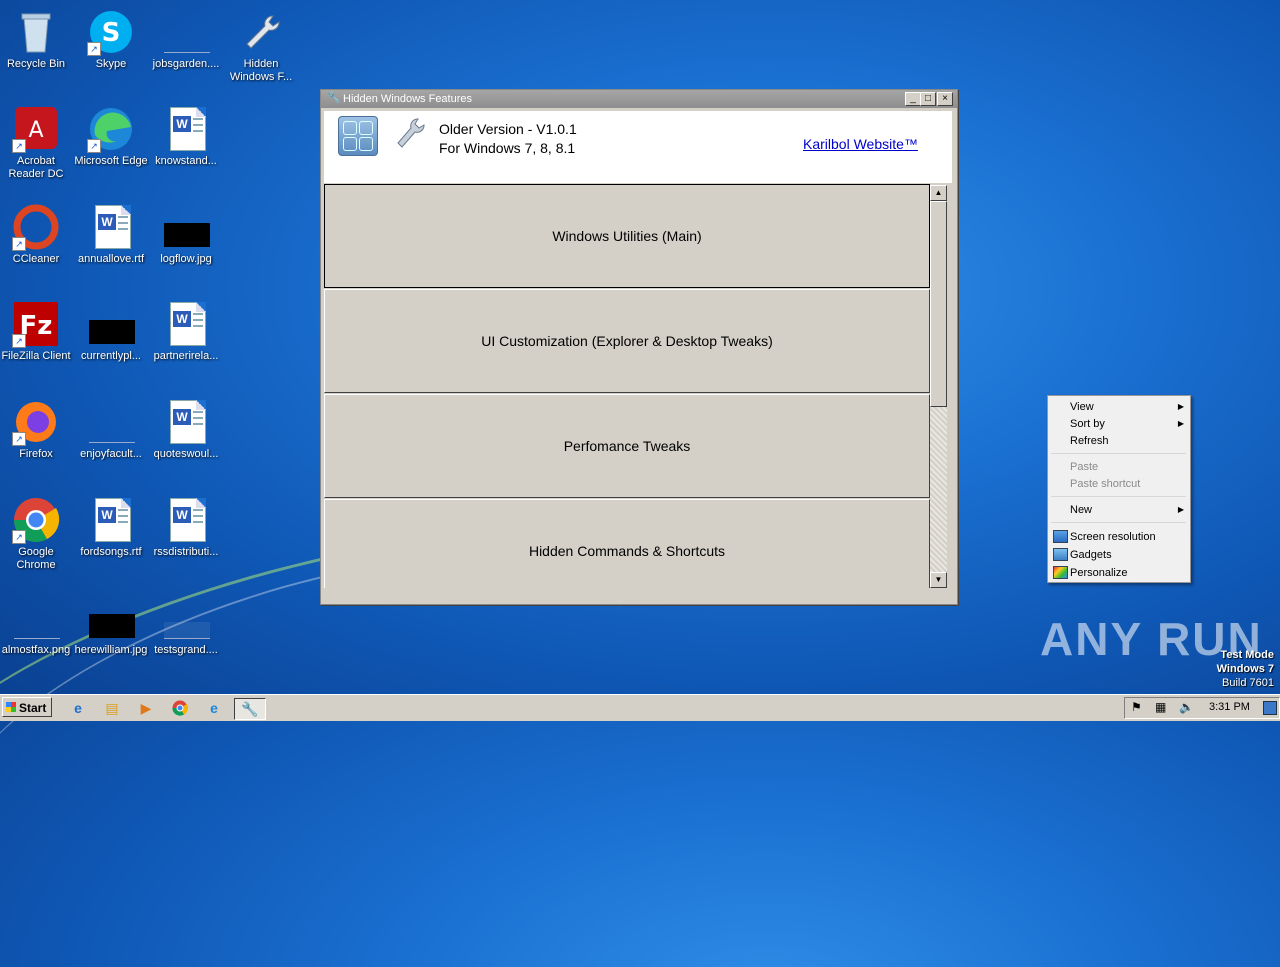  I want to click on performance-tweaks-button: Perfomance Tweaks, so click(627, 446).